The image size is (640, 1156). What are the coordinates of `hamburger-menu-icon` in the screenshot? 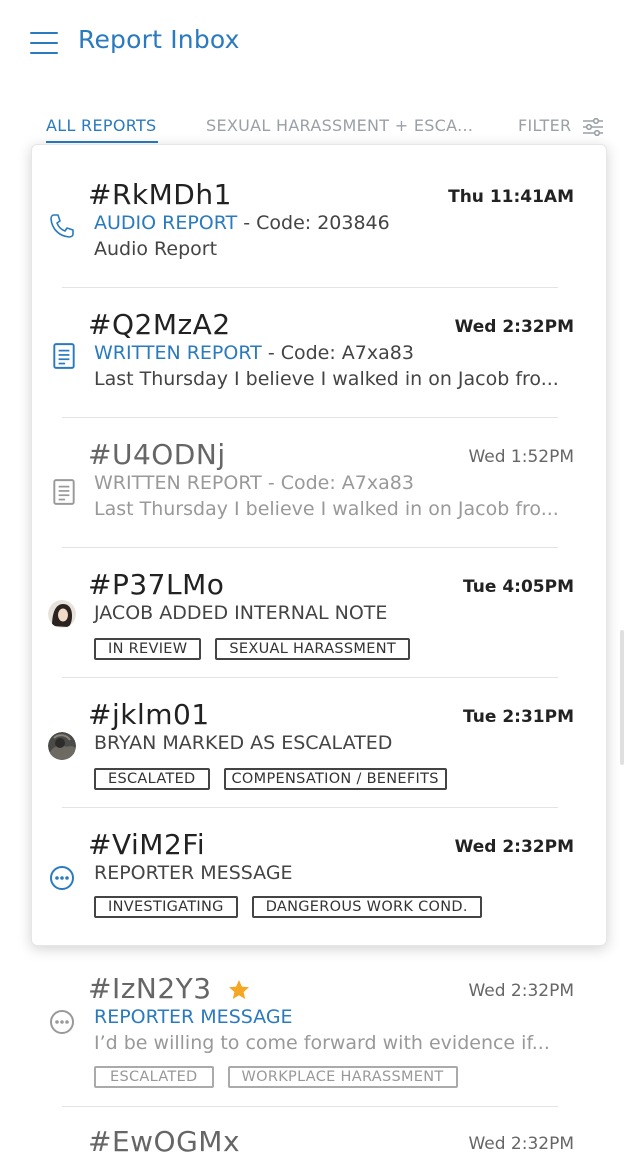 It's located at (44, 43).